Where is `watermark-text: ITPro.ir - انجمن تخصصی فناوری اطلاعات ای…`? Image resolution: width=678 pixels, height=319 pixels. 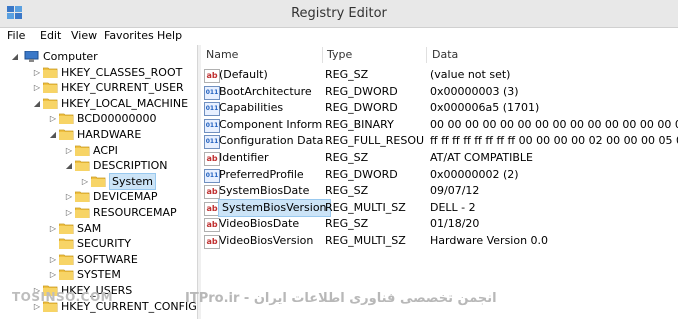 watermark-text: ITPro.ir - انجمن تخصصی فناوری اطلاعات ای… is located at coordinates (341, 298).